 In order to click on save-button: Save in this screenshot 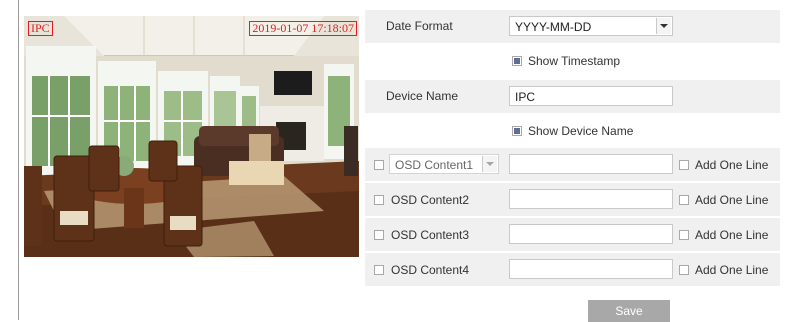, I will do `click(629, 311)`.